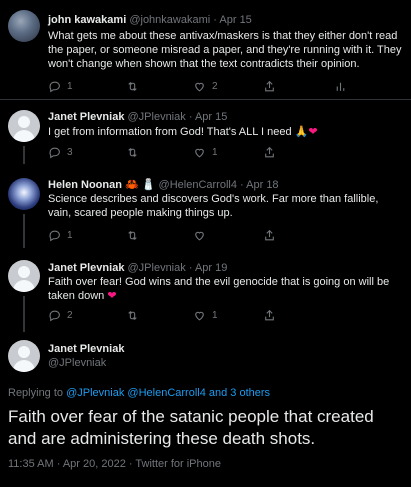 Image resolution: width=411 pixels, height=487 pixels. I want to click on tweet-header: Janet Plevniak @JPlevniak · Apr 15, so click(137, 117).